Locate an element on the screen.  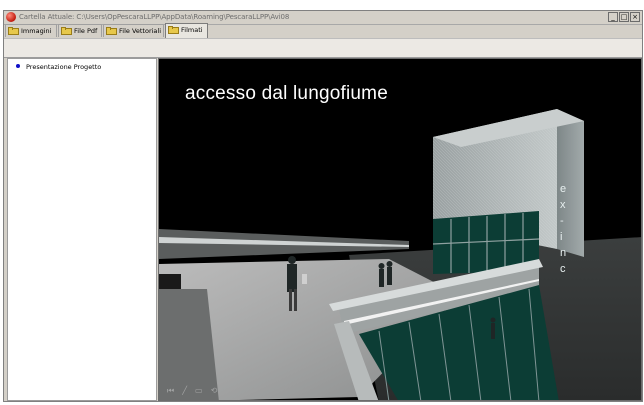
tab-filmati: Filmati is located at coordinates (186, 30).